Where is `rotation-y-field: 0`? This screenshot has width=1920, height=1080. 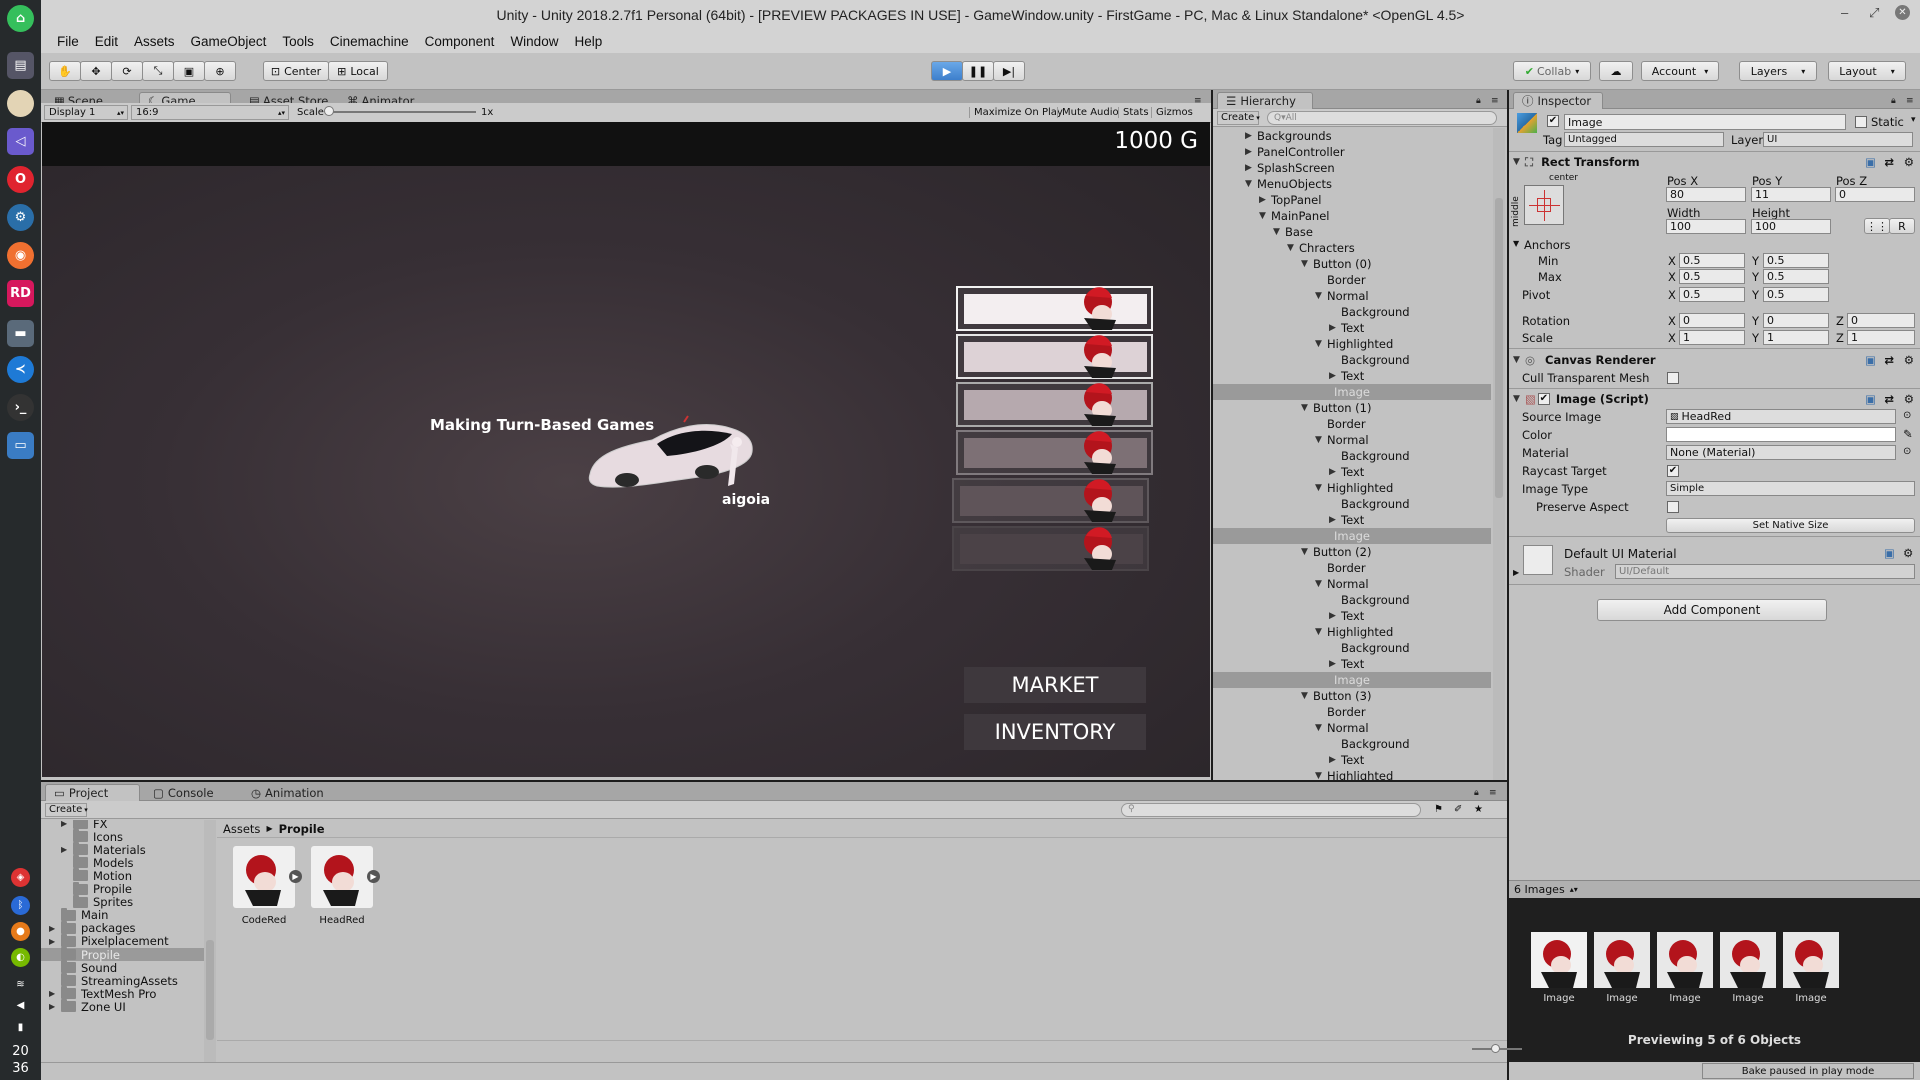
rotation-y-field: 0 is located at coordinates (1796, 320).